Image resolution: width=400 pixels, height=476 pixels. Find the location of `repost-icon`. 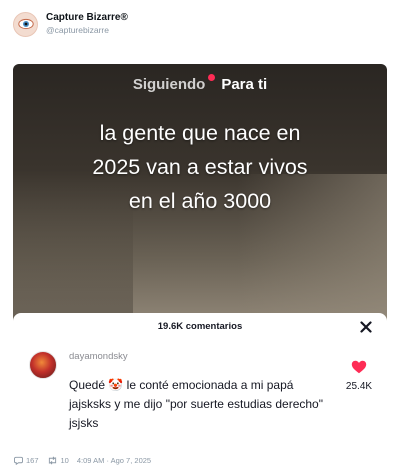

repost-icon is located at coordinates (52, 460).